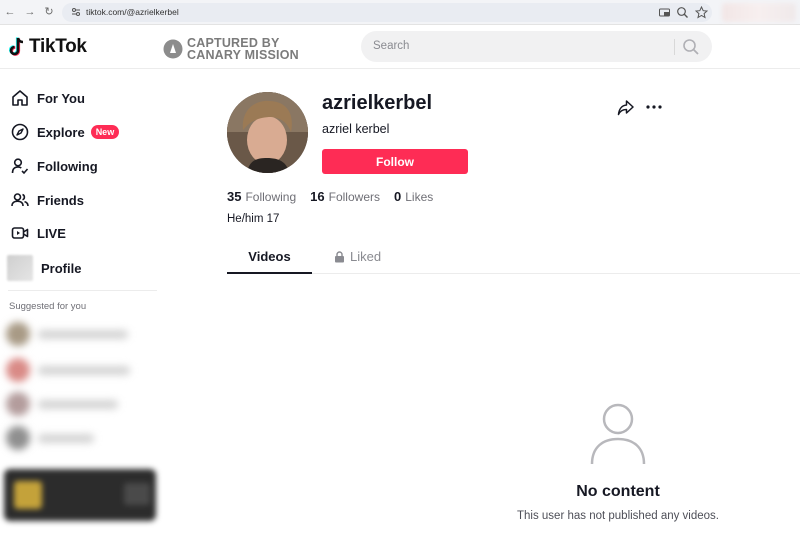 Image resolution: width=800 pixels, height=536 pixels. Describe the element at coordinates (536, 46) in the screenshot. I see `search-bar: Search` at that location.